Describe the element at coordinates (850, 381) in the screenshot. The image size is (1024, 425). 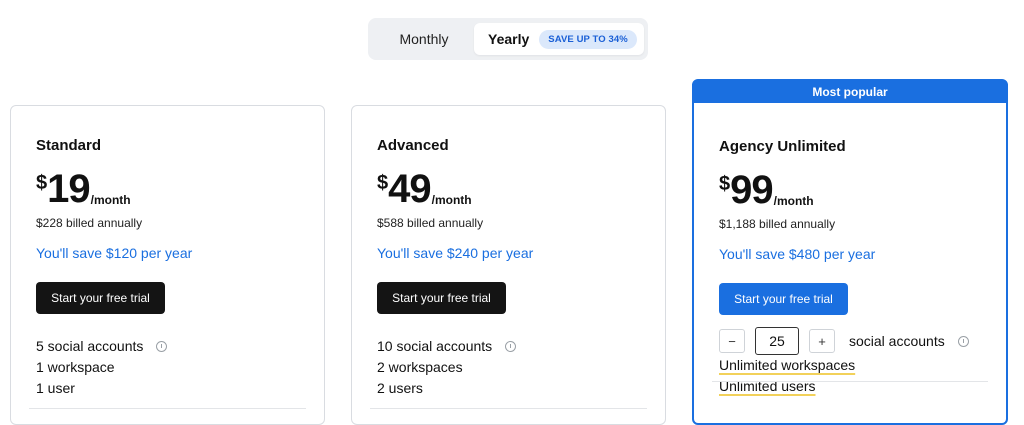
I see `divider` at that location.